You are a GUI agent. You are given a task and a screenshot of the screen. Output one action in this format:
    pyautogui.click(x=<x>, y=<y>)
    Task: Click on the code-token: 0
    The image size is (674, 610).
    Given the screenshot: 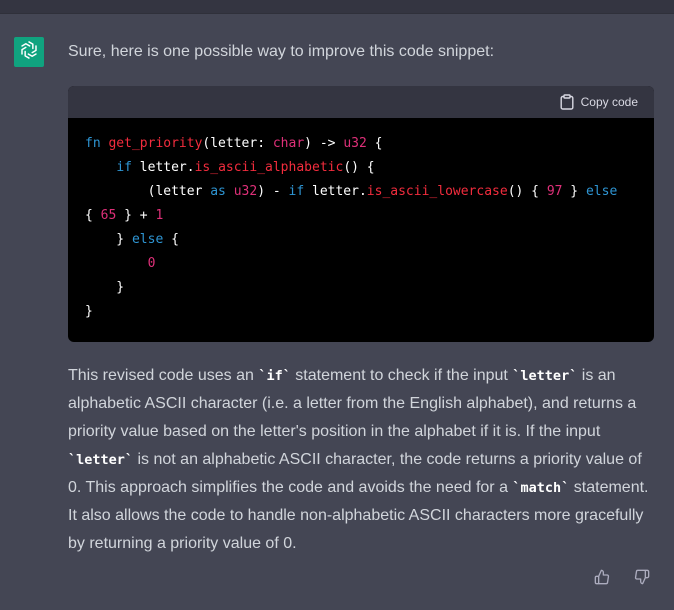 What is the action you would take?
    pyautogui.click(x=151, y=263)
    